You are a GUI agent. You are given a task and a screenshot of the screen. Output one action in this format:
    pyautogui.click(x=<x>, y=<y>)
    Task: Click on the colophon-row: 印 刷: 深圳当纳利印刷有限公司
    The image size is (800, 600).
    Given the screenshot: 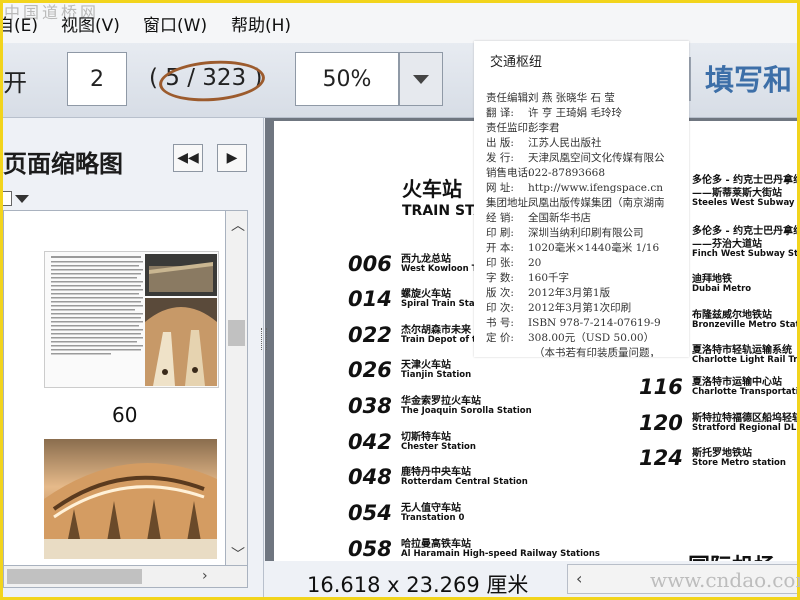 What is the action you would take?
    pyautogui.click(x=565, y=233)
    